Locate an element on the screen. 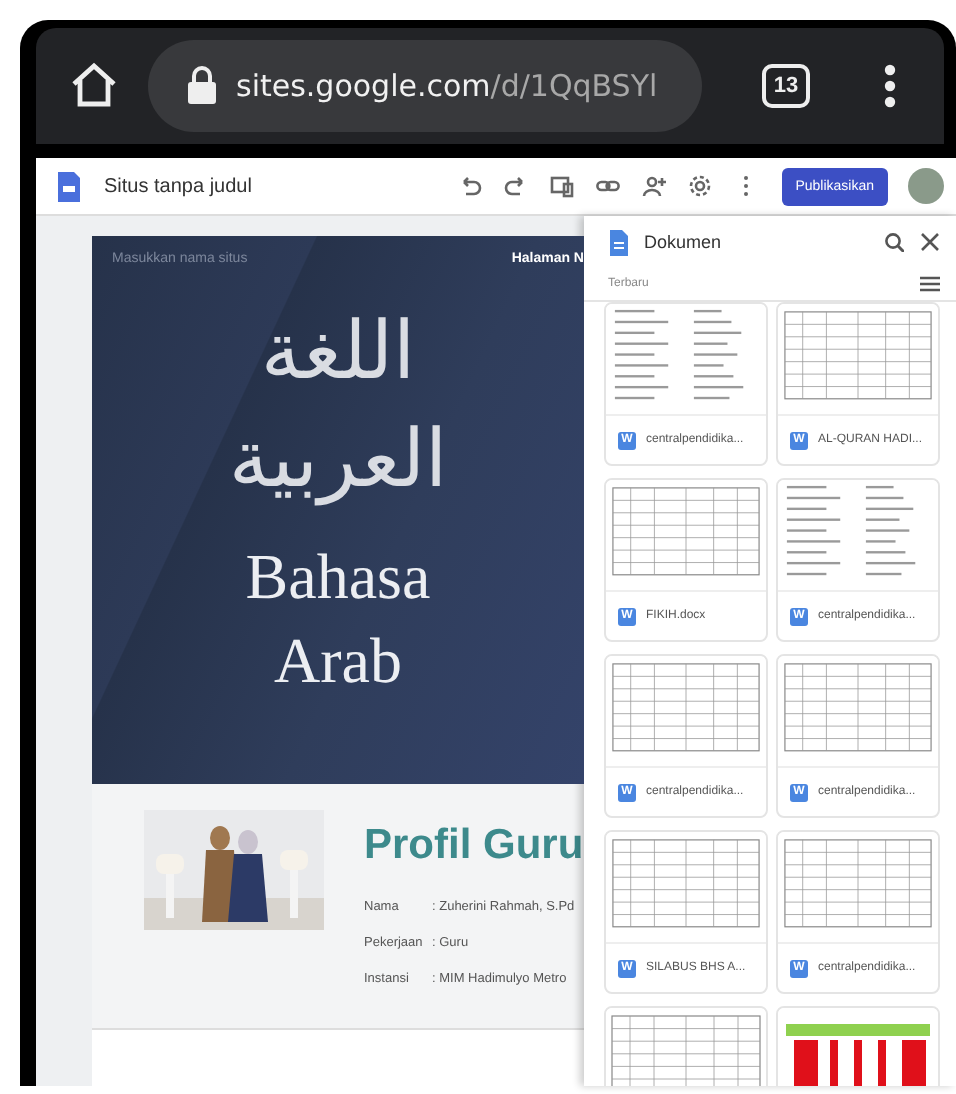 This screenshot has height=1094, width=956. add-person-icon is located at coordinates (653, 186).